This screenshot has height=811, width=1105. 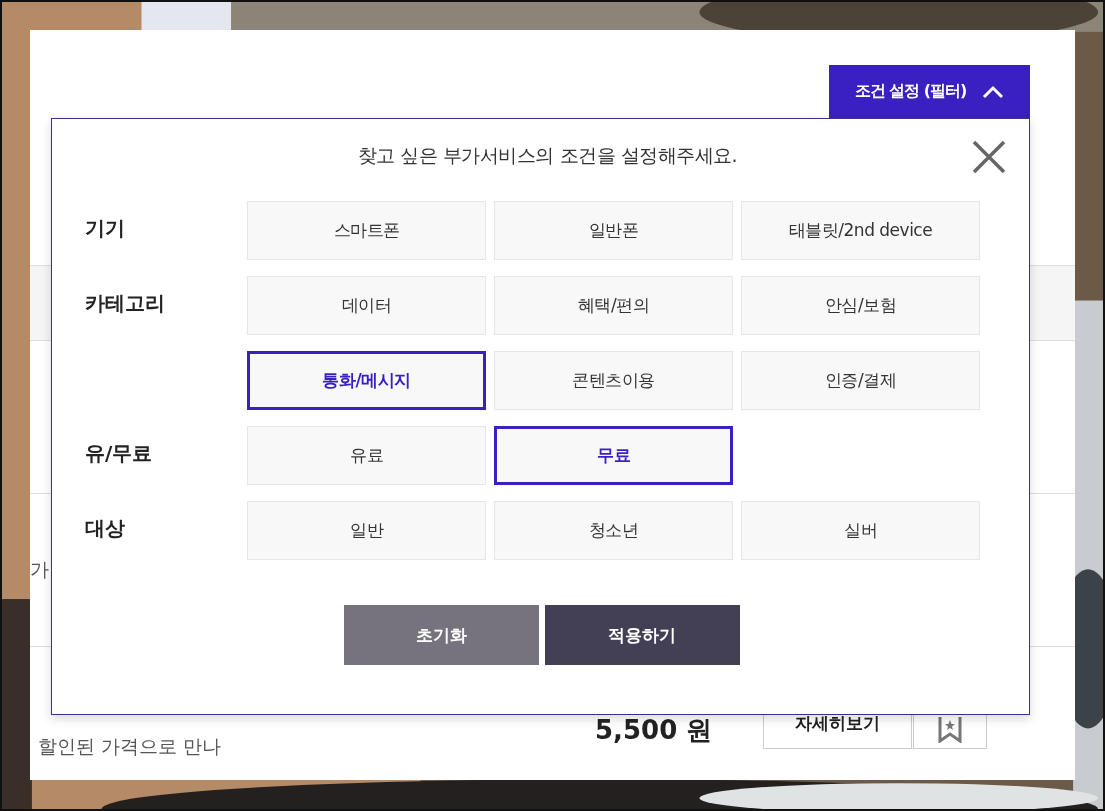 I want to click on list-text: 가, so click(x=39, y=569).